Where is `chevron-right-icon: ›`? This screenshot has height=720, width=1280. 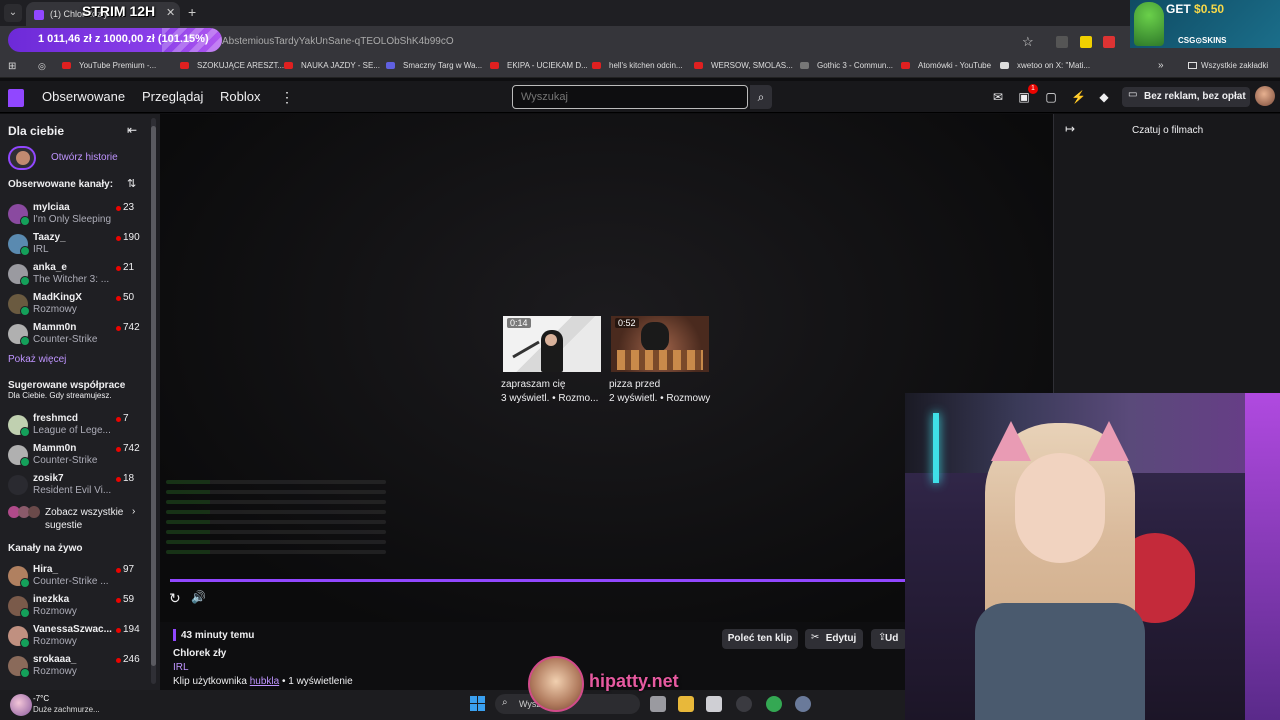 chevron-right-icon: › is located at coordinates (133, 511).